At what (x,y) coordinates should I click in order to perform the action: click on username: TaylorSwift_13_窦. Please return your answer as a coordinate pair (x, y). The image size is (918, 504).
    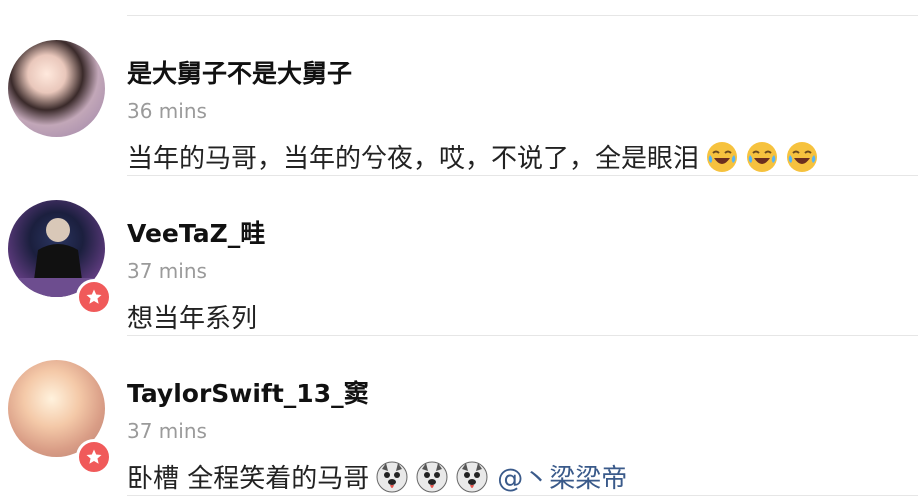
    Looking at the image, I should click on (248, 392).